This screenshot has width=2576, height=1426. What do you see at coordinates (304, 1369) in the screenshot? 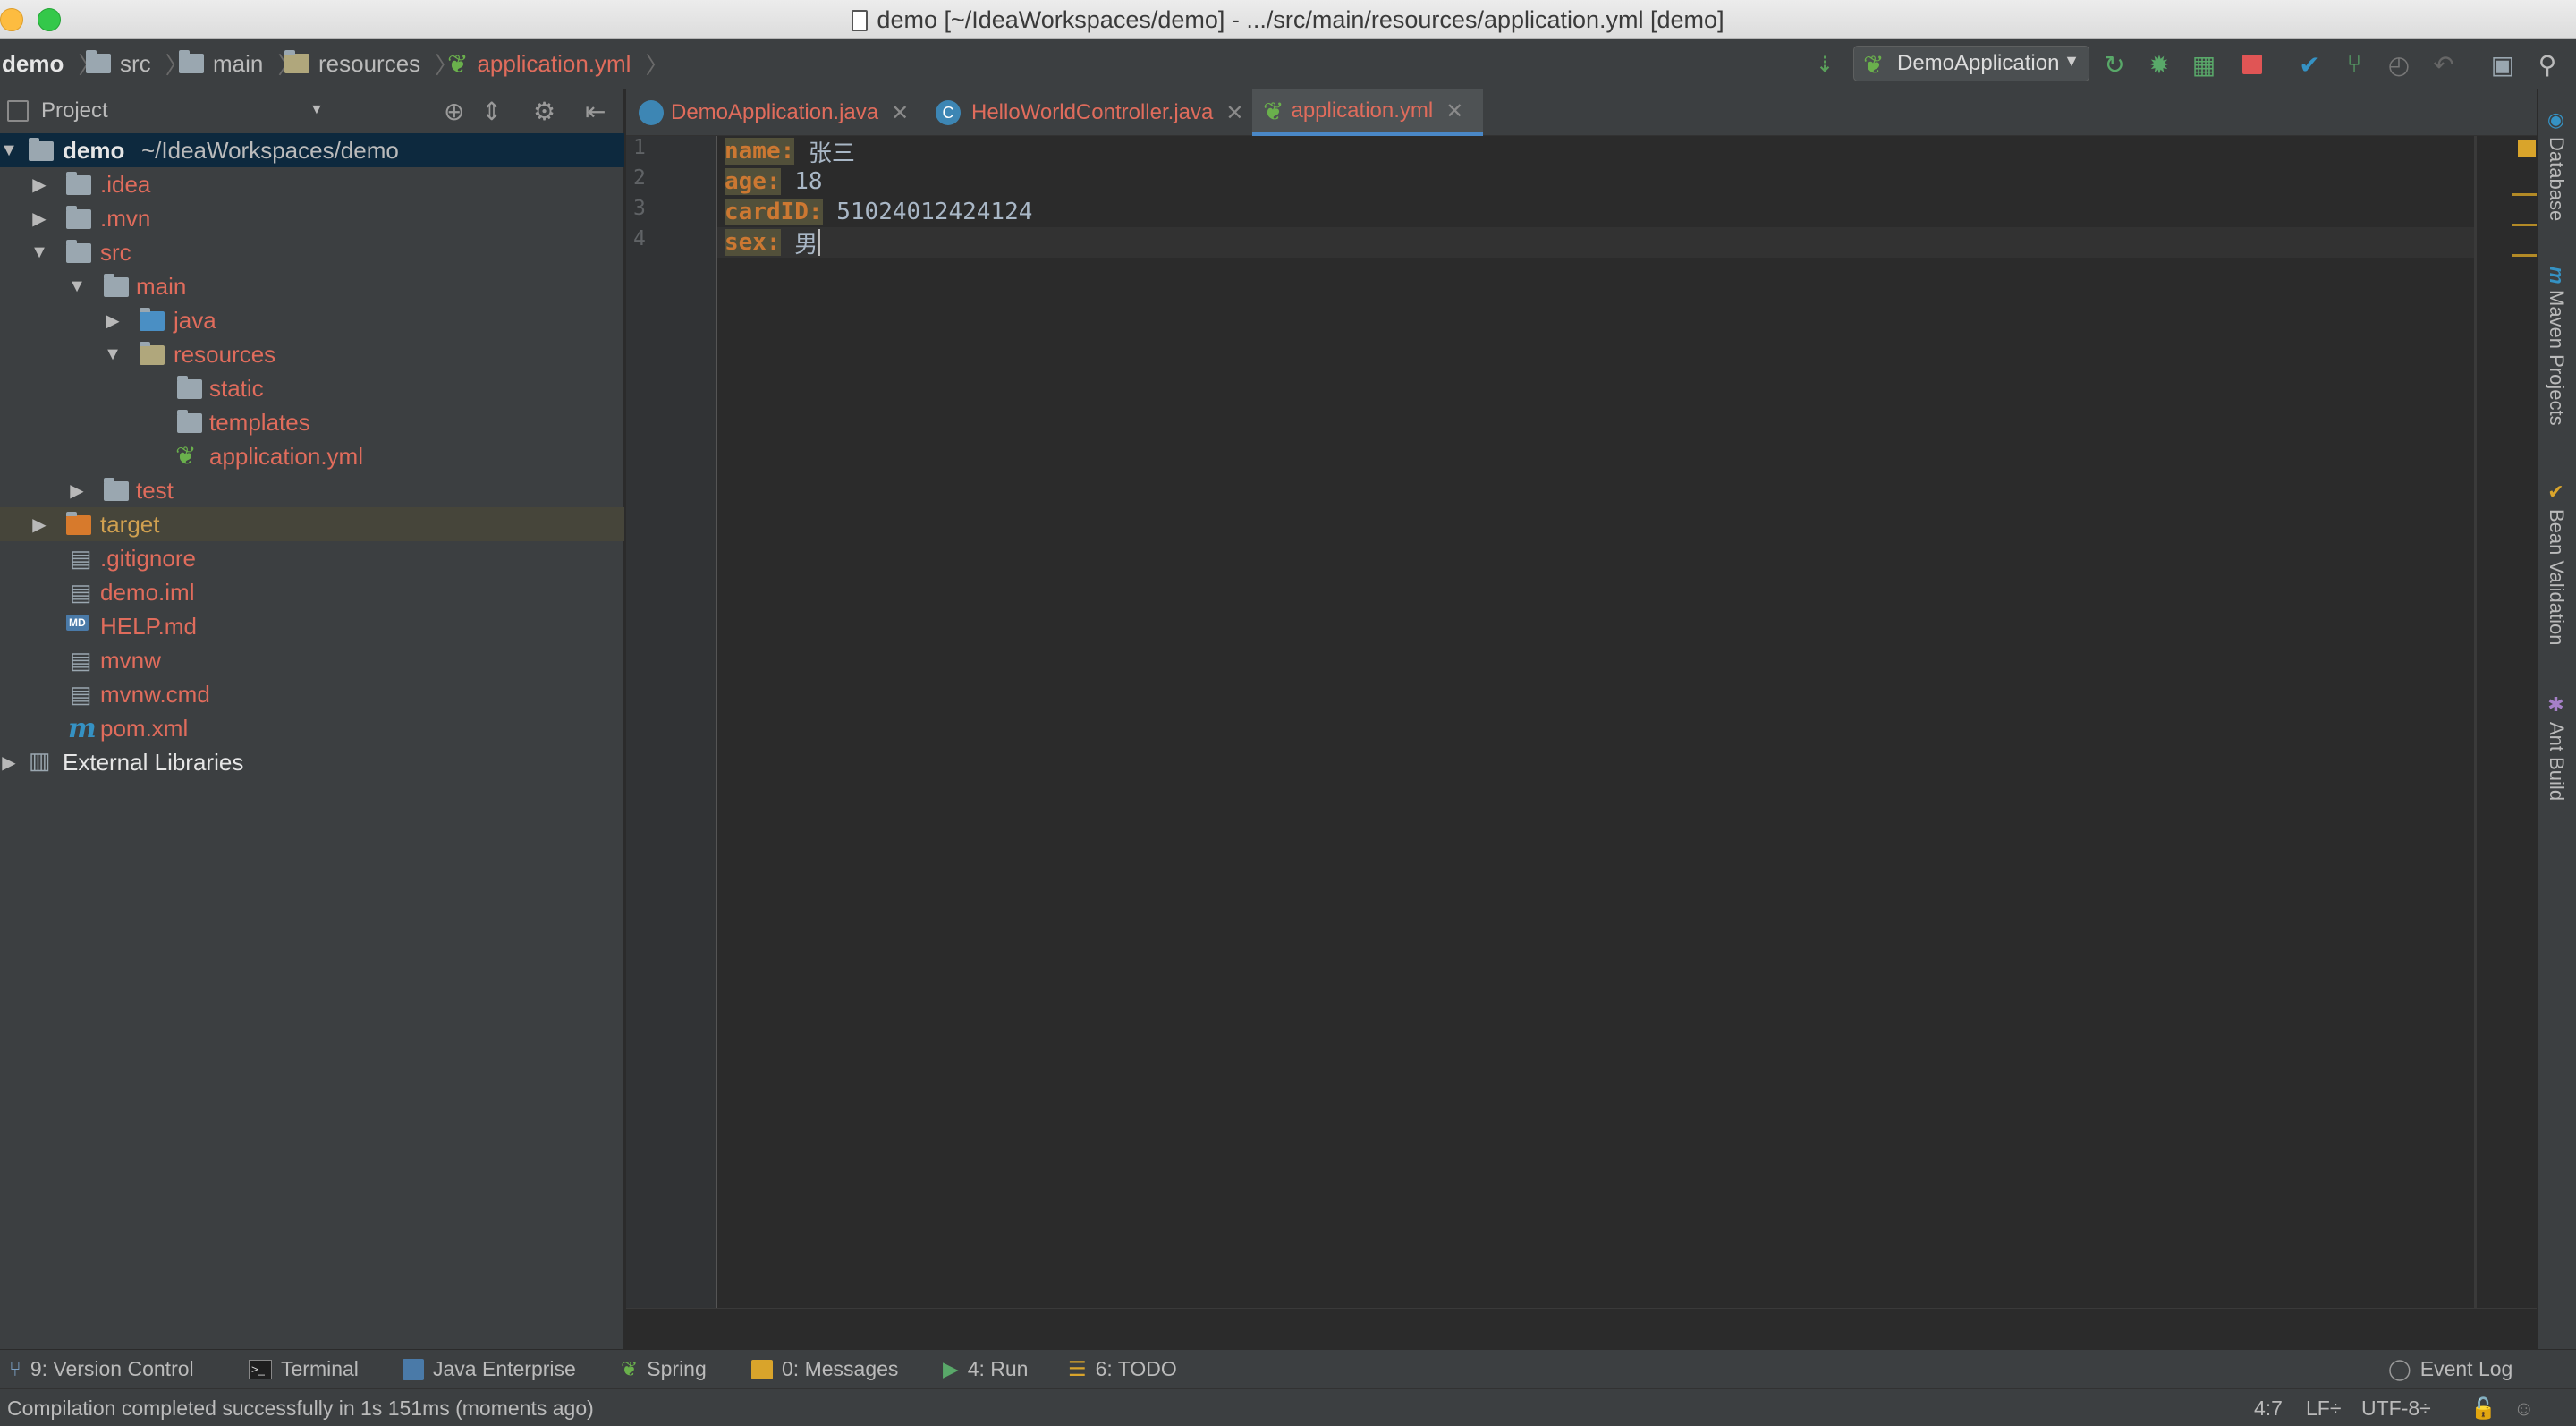
I see `tool-terminal: >_ Terminal` at bounding box center [304, 1369].